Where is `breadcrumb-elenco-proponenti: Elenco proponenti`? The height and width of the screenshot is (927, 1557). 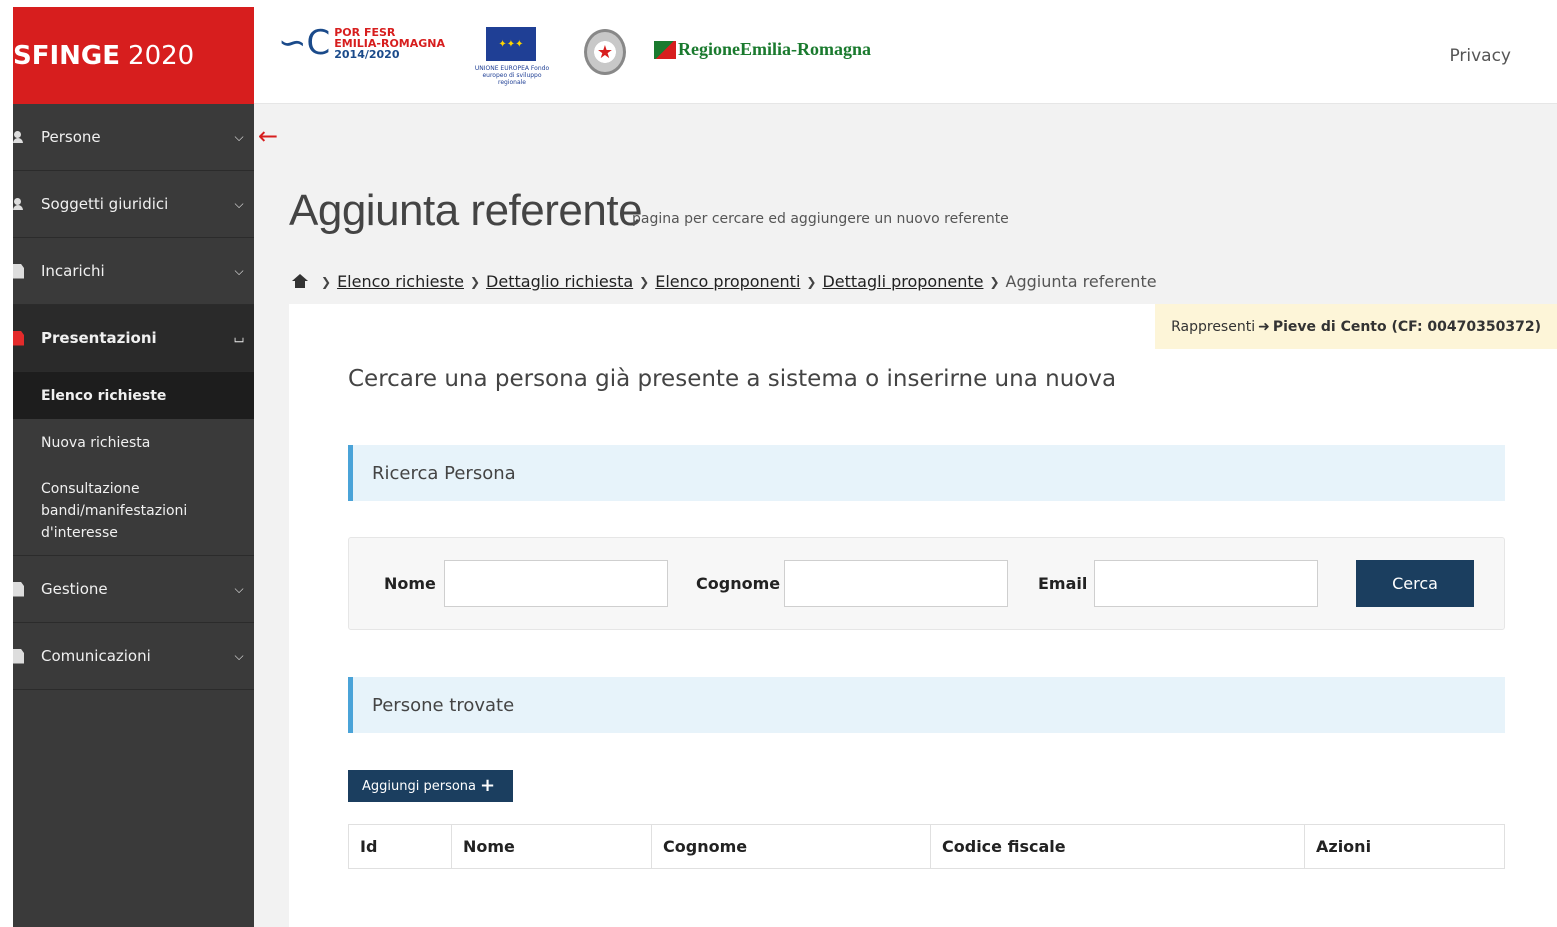 breadcrumb-elenco-proponenti: Elenco proponenti is located at coordinates (727, 281).